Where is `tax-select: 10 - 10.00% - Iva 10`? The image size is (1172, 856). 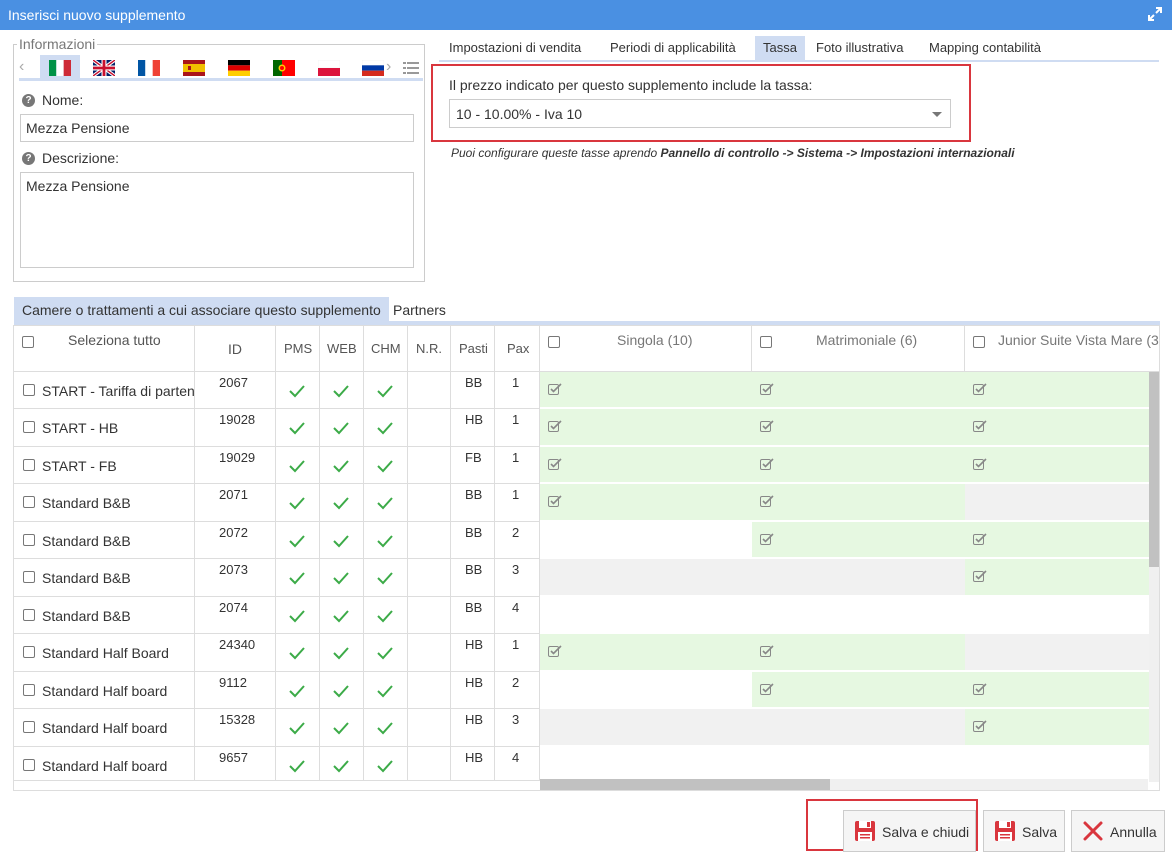 tax-select: 10 - 10.00% - Iva 10 is located at coordinates (700, 113).